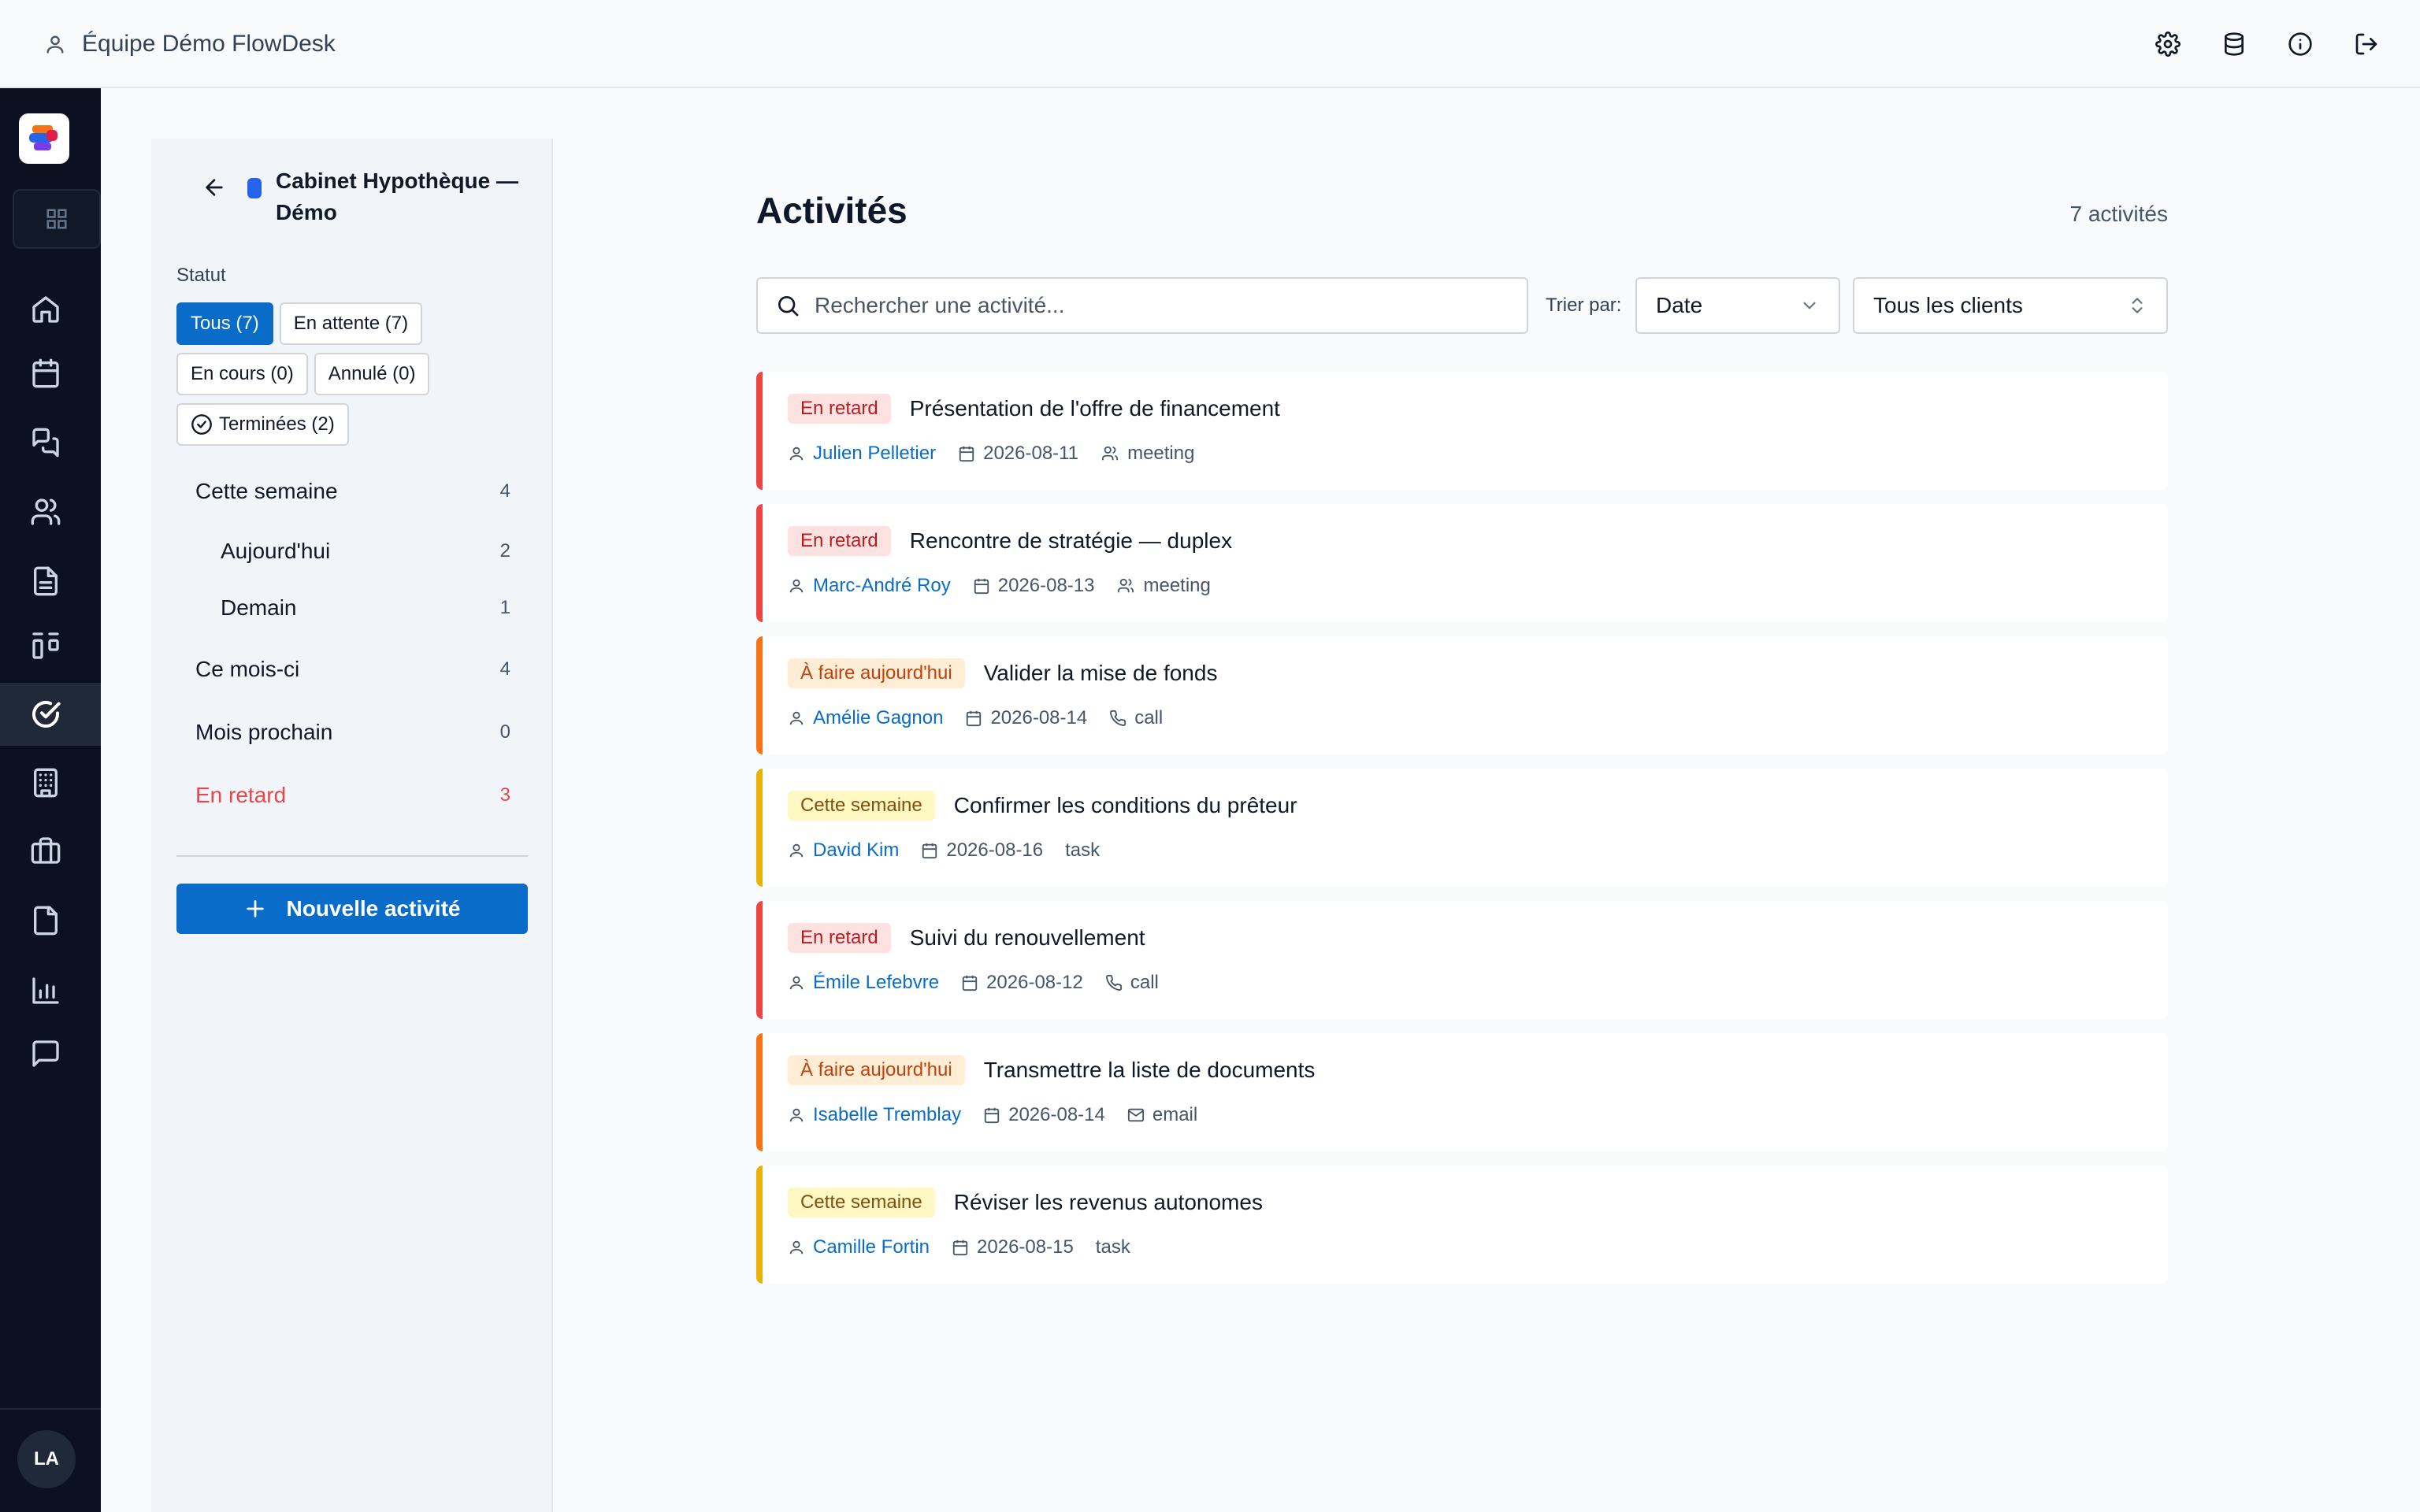 The image size is (2420, 1512). I want to click on group-tomorrow: Demain 1, so click(352, 608).